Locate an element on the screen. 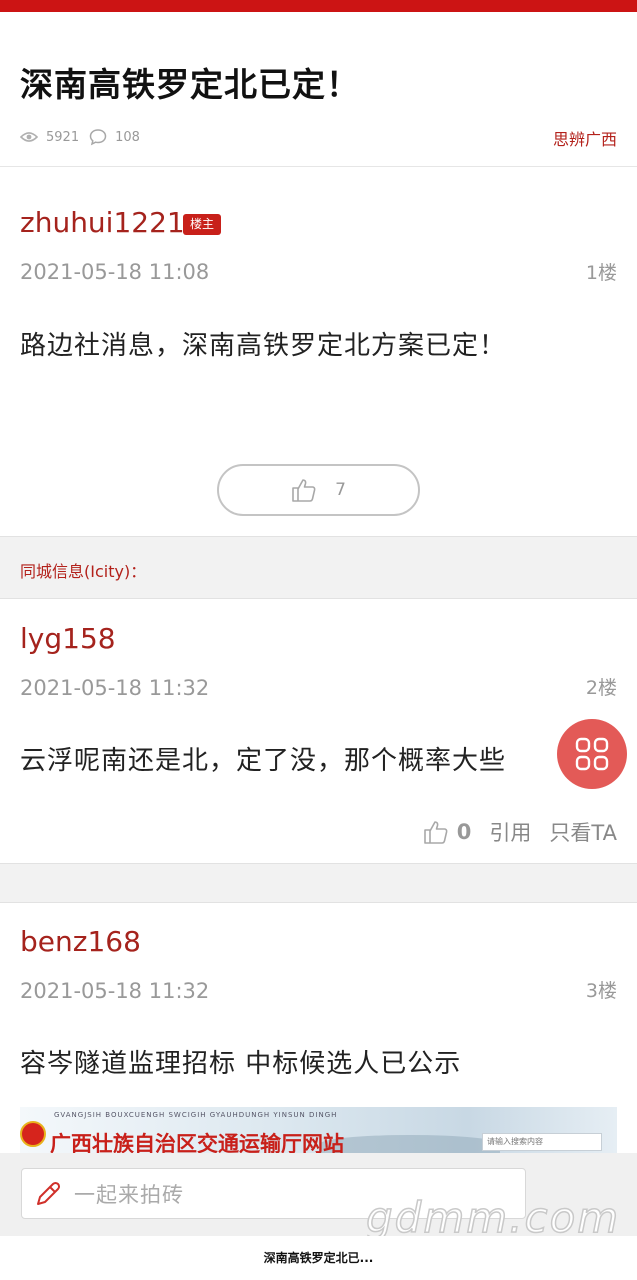  thread-stats: 5921 108 is located at coordinates (85, 137).